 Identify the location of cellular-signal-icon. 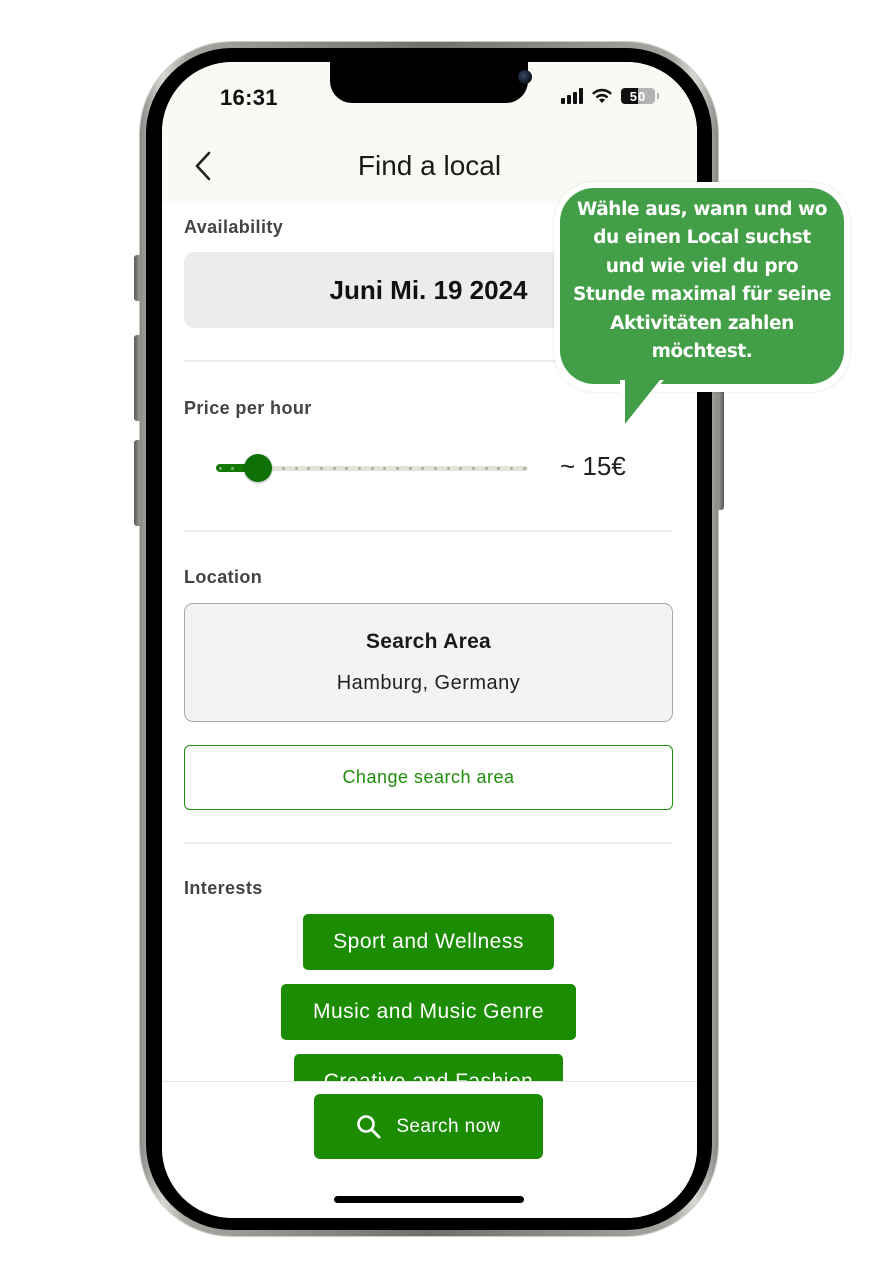
(572, 96).